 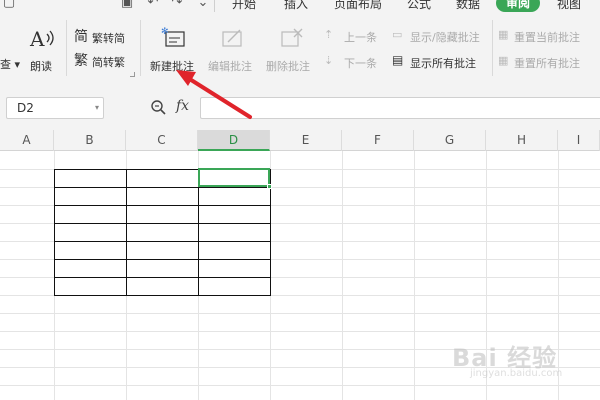 What do you see at coordinates (244, 6) in the screenshot?
I see `menu-home: 开始` at bounding box center [244, 6].